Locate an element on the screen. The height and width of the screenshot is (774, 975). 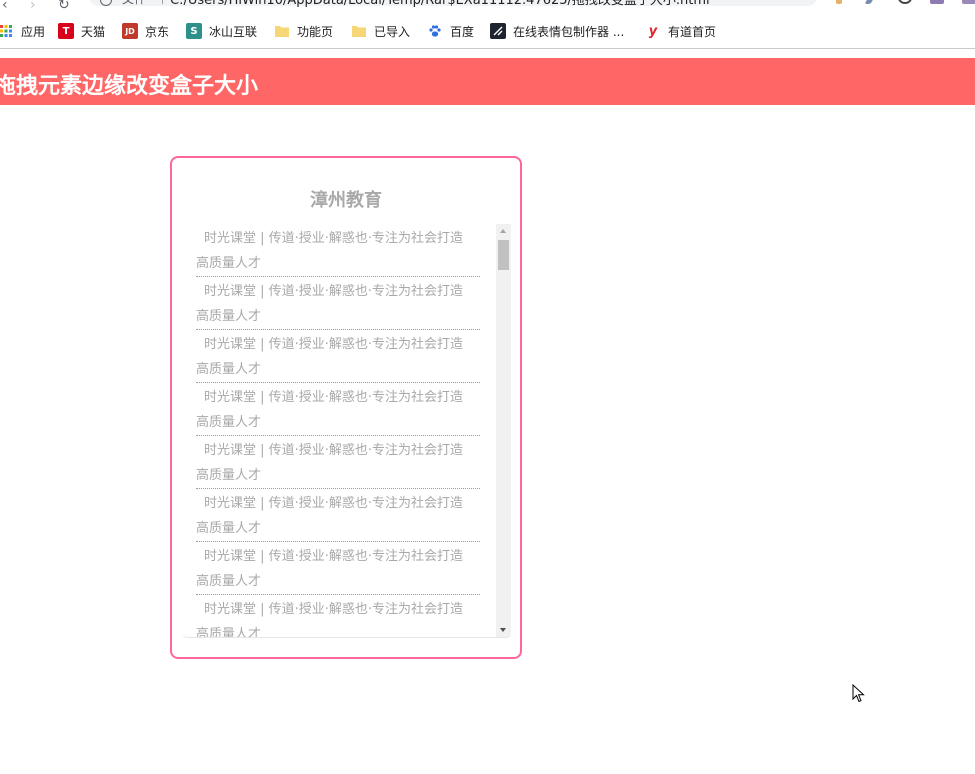
profile-extension-icon is located at coordinates (937, 2).